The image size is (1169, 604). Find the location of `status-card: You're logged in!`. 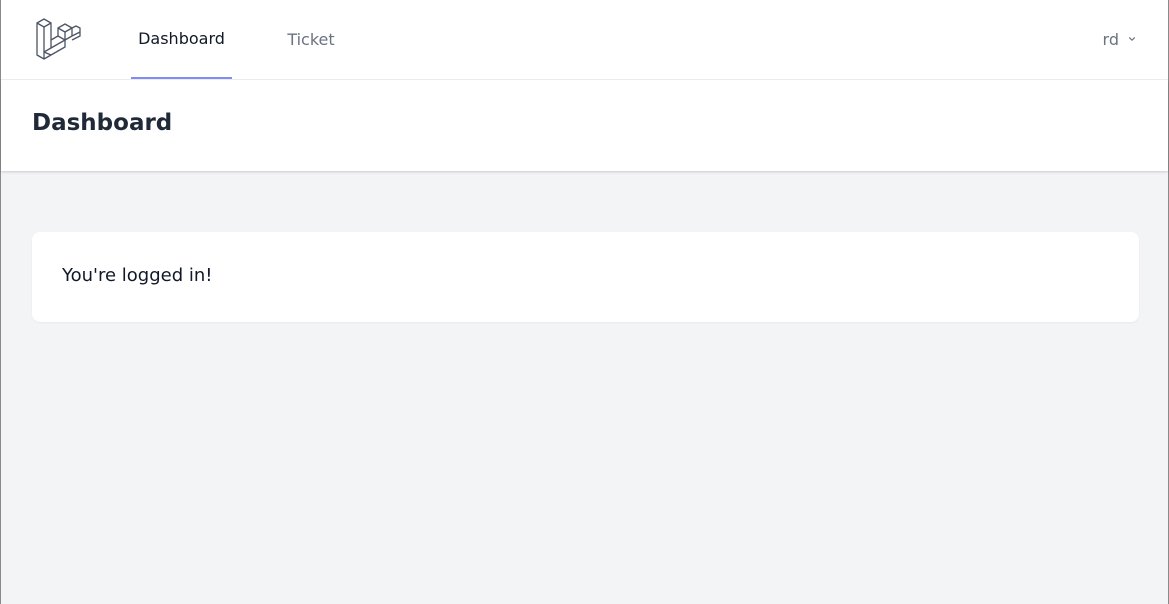

status-card: You're logged in! is located at coordinates (585, 277).